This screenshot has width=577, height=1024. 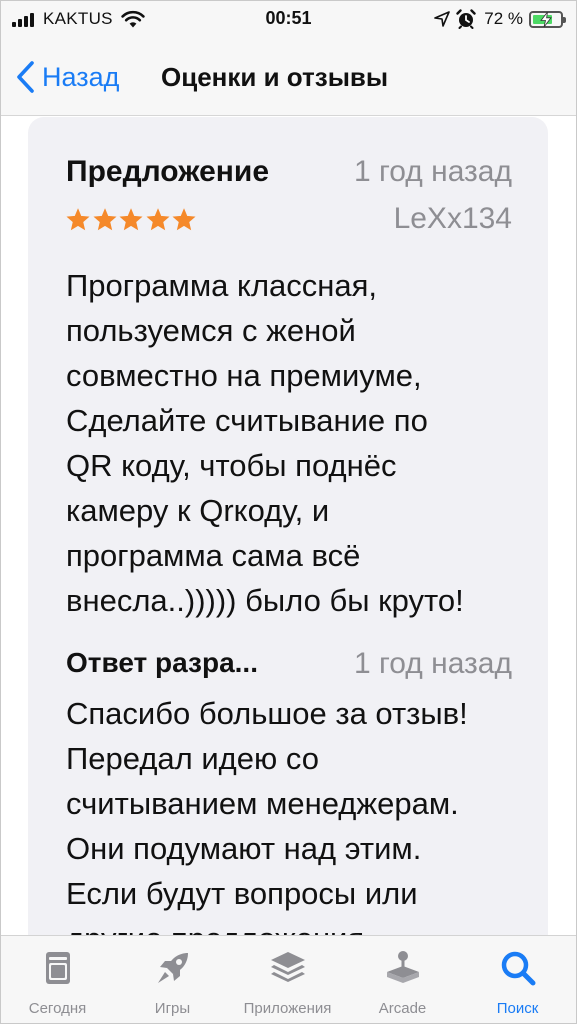 I want to click on tab-arcade: Arcade, so click(x=402, y=980).